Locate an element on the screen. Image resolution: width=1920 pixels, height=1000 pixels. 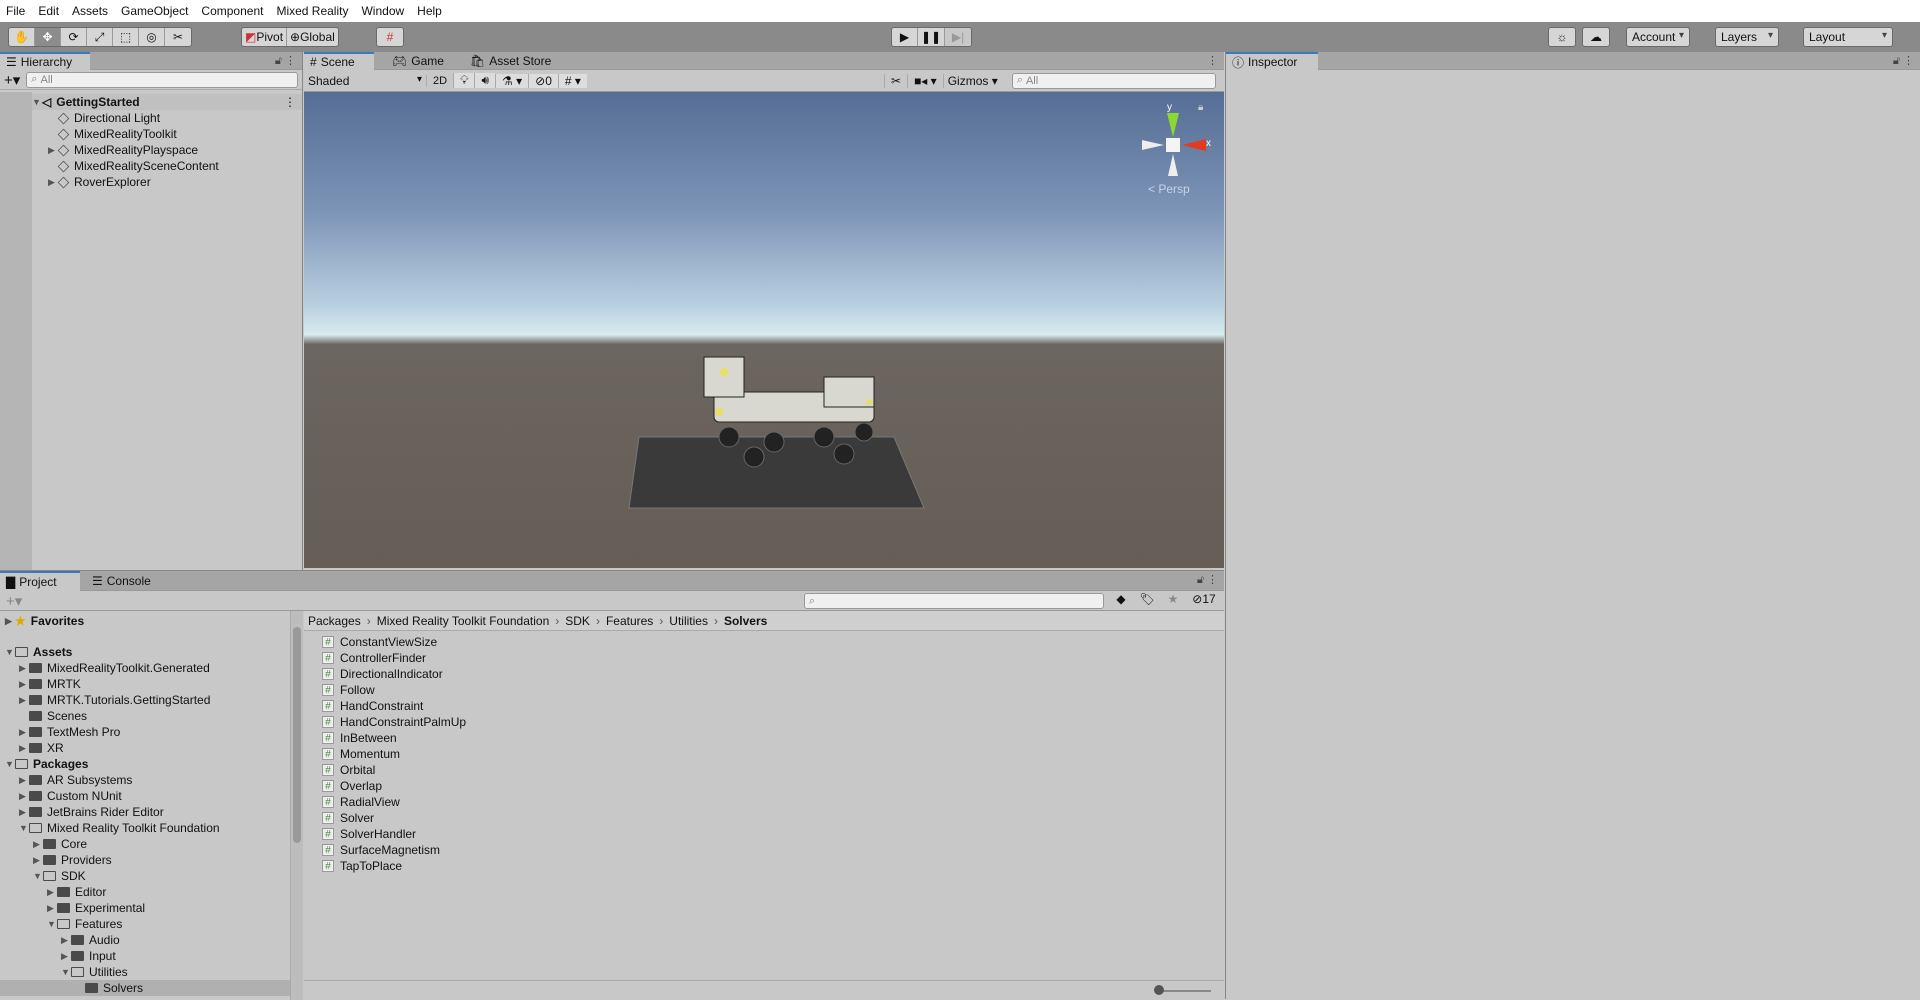
tree-item: ▶ Custom NUnit is located at coordinates (145, 796).